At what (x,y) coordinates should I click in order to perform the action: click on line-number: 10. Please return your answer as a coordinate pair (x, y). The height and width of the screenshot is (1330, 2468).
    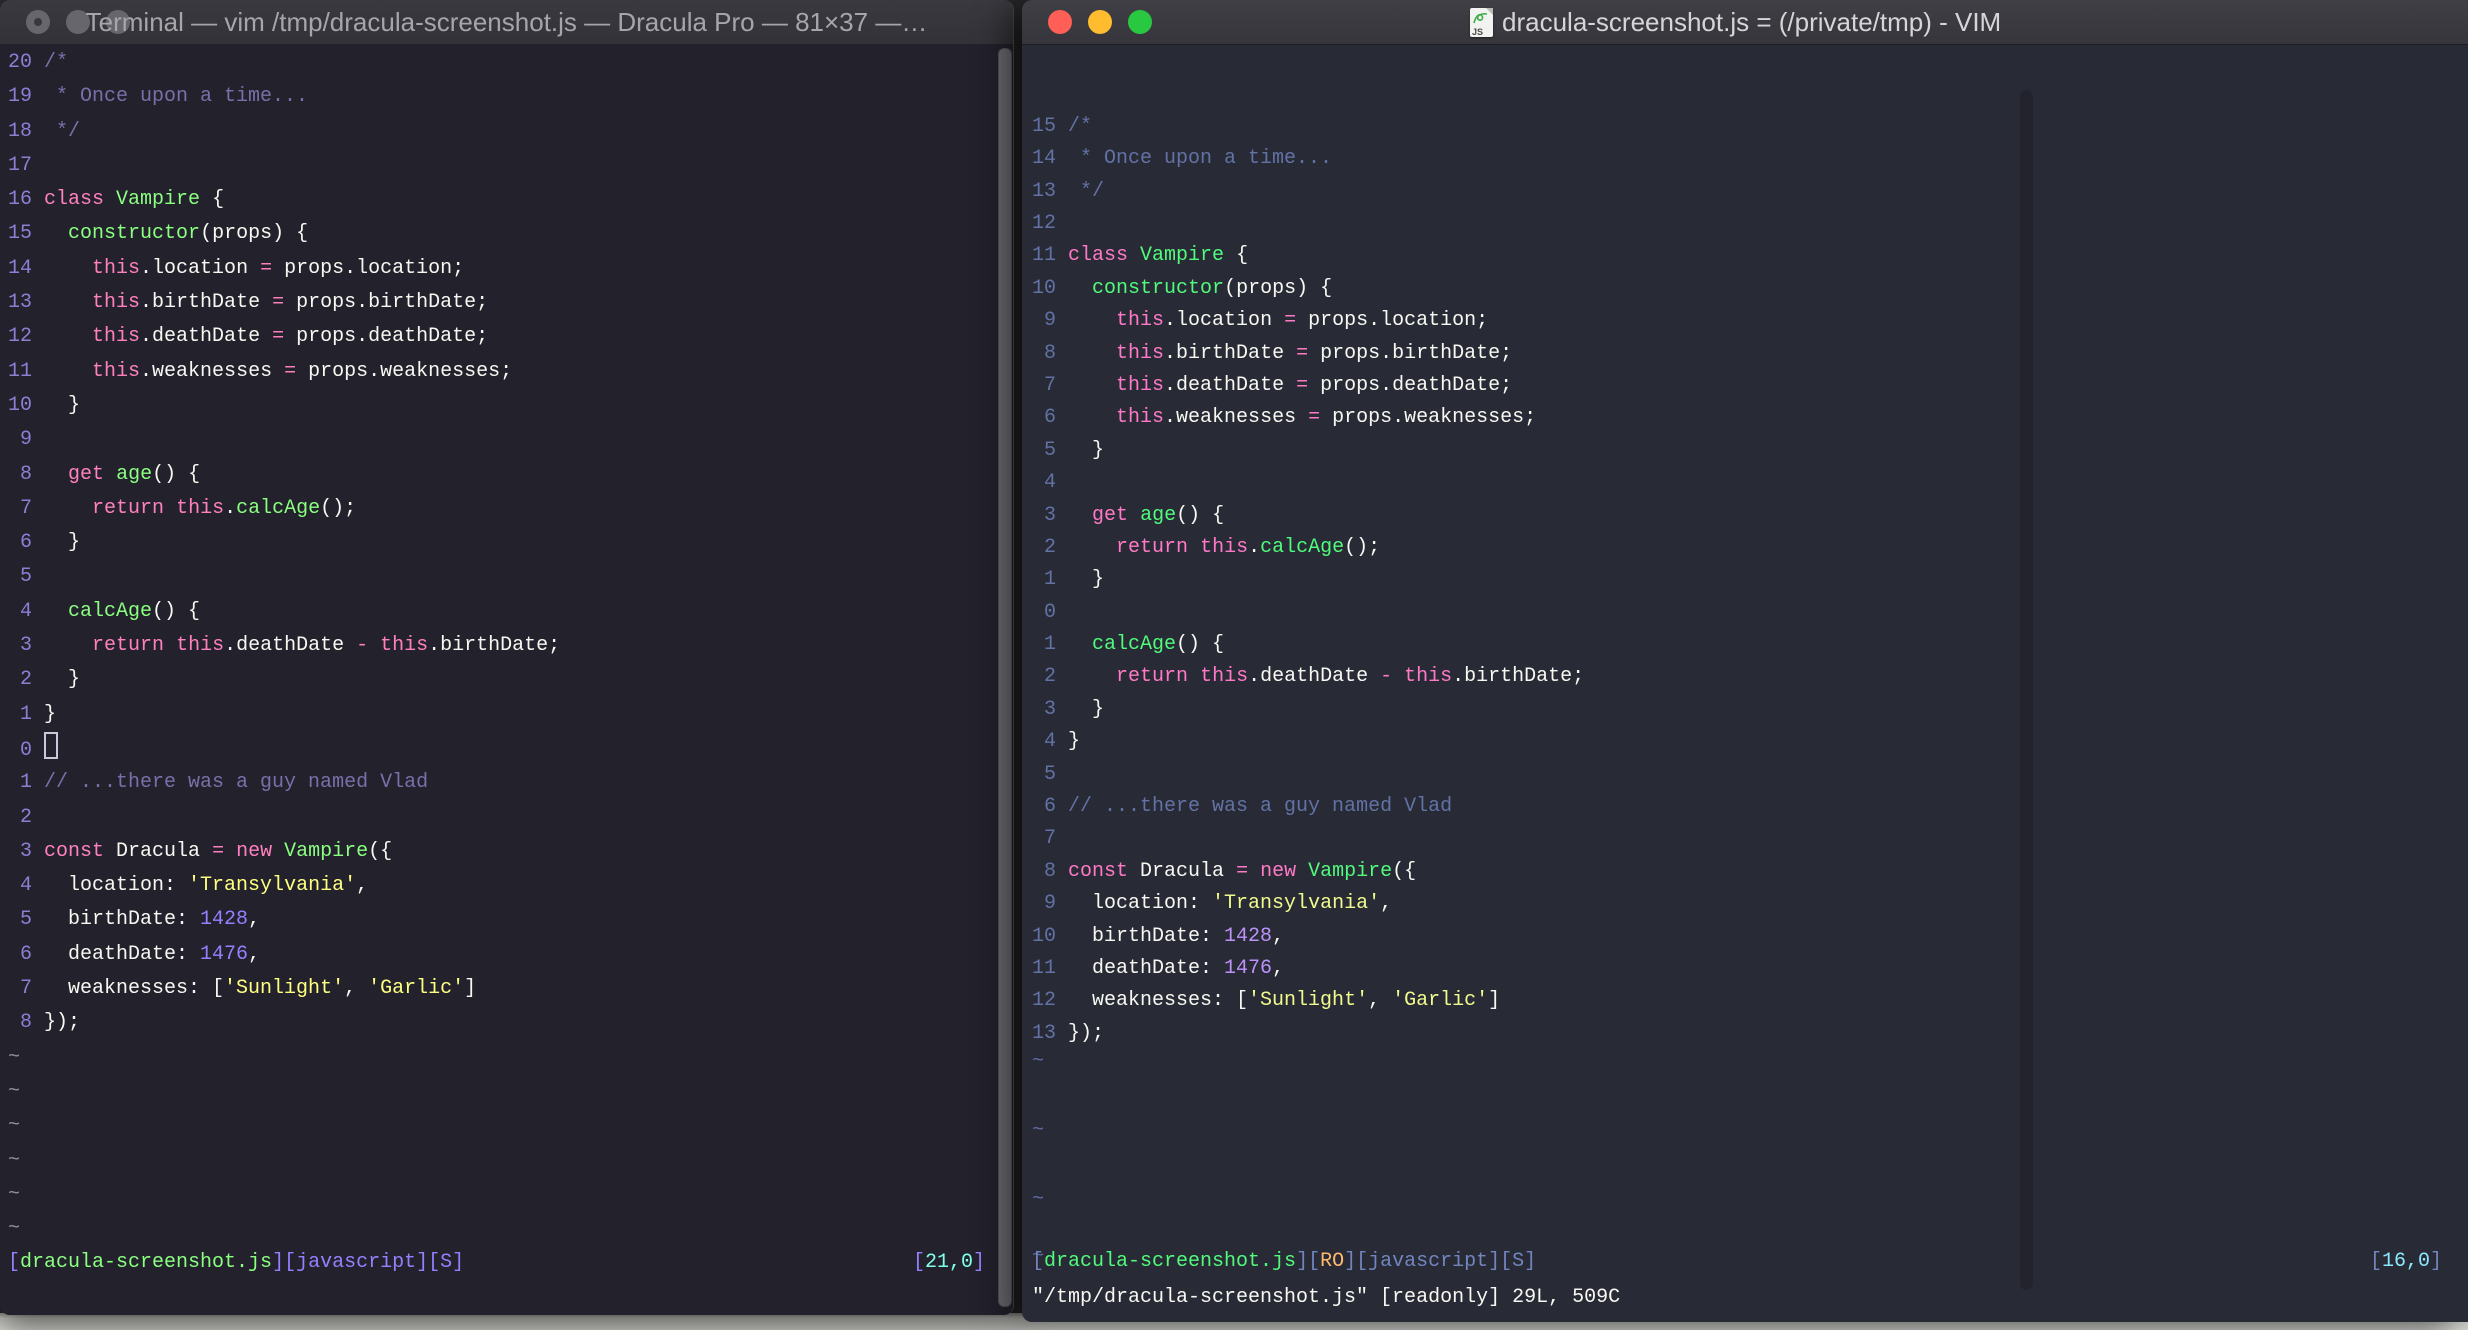
    Looking at the image, I should click on (26, 405).